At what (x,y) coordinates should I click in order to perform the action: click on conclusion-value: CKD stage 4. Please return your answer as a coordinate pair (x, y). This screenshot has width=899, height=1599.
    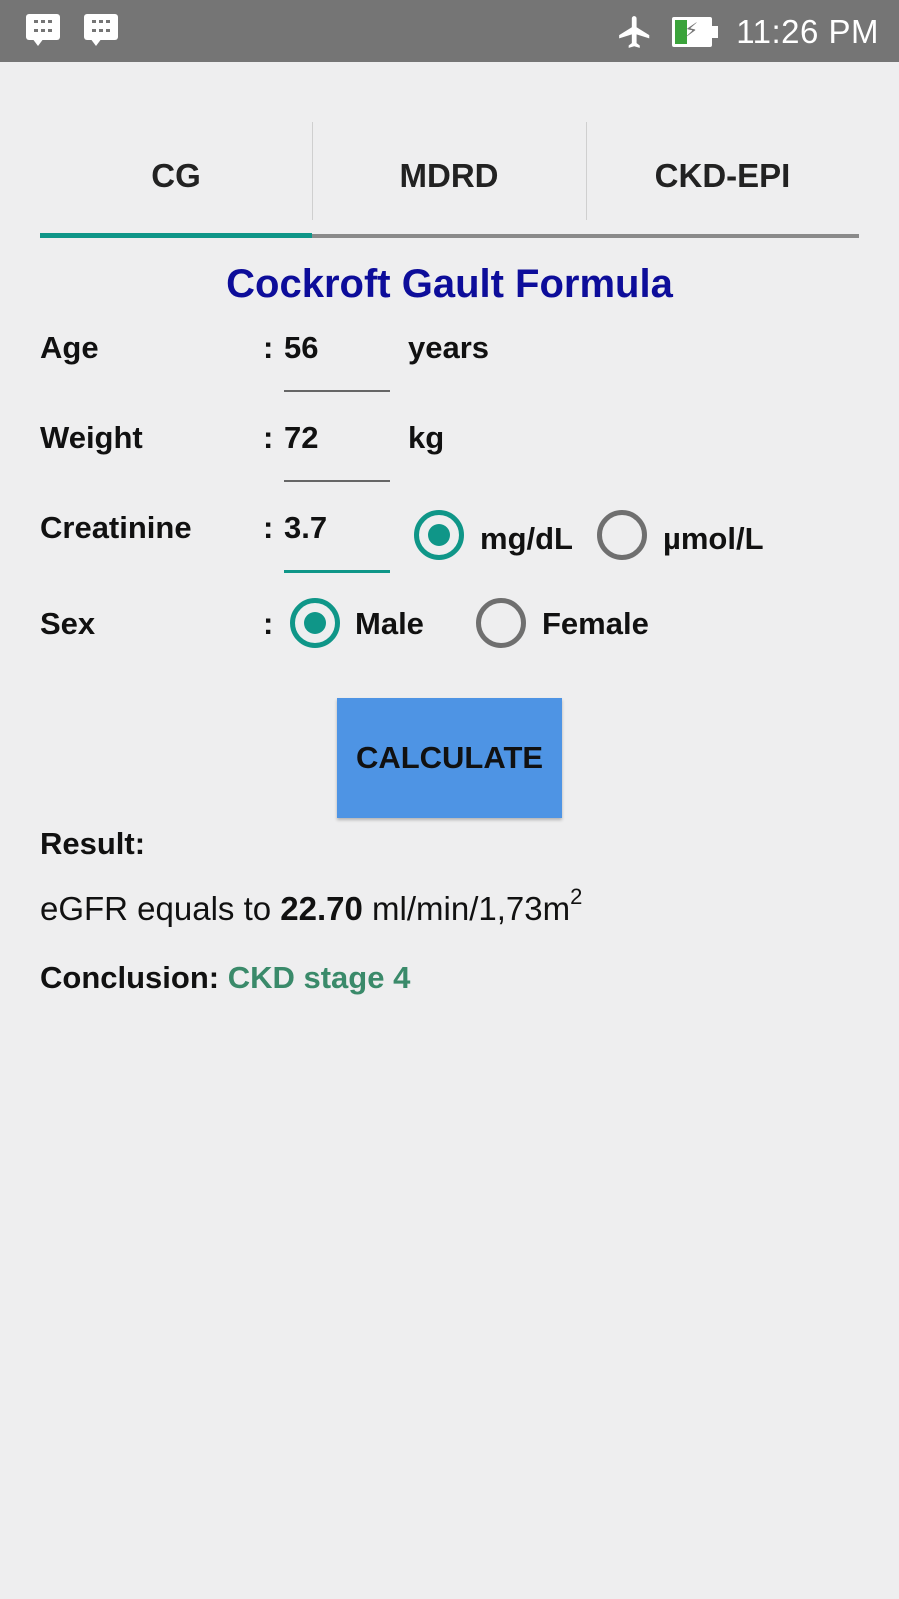
    Looking at the image, I should click on (319, 977).